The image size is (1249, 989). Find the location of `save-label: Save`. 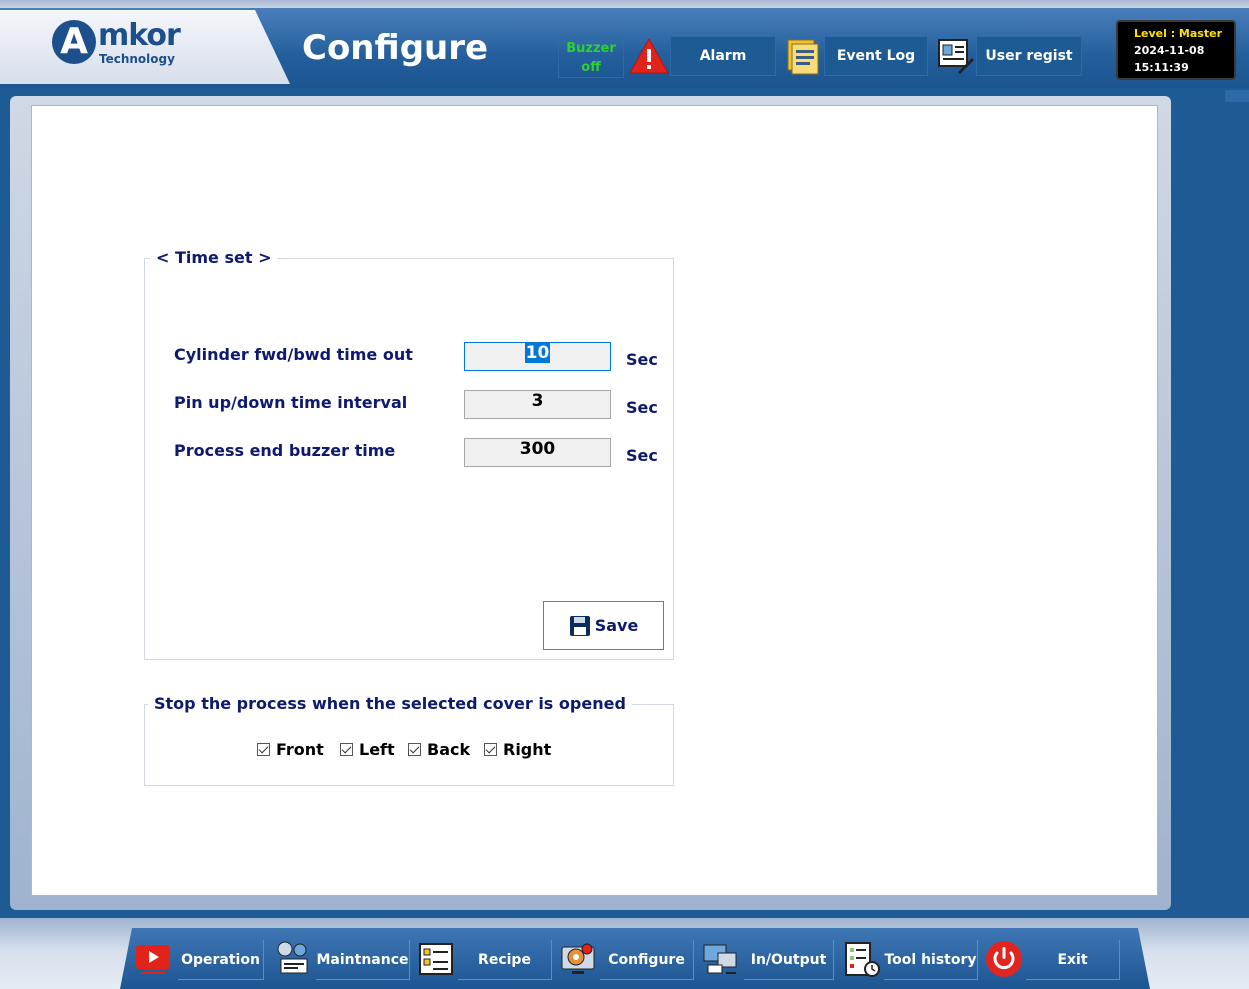

save-label: Save is located at coordinates (616, 625).